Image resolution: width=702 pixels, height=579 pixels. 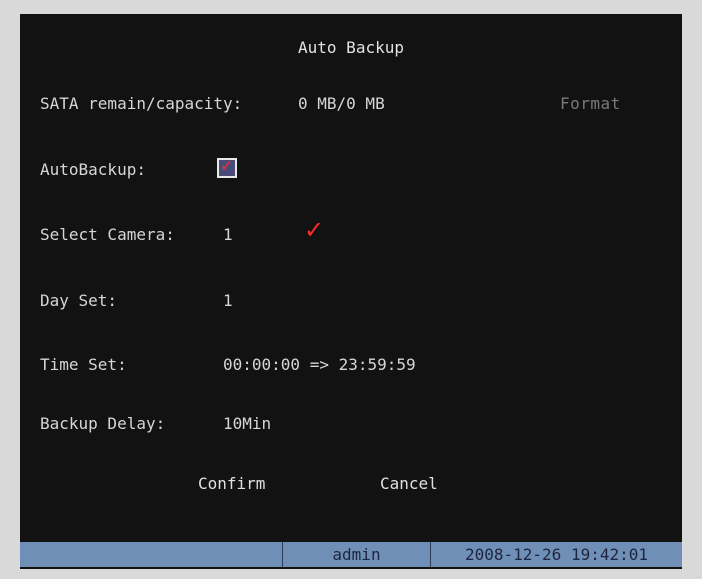 What do you see at coordinates (556, 554) in the screenshot?
I see `status-datetime: 2008-12-26 19:42:01` at bounding box center [556, 554].